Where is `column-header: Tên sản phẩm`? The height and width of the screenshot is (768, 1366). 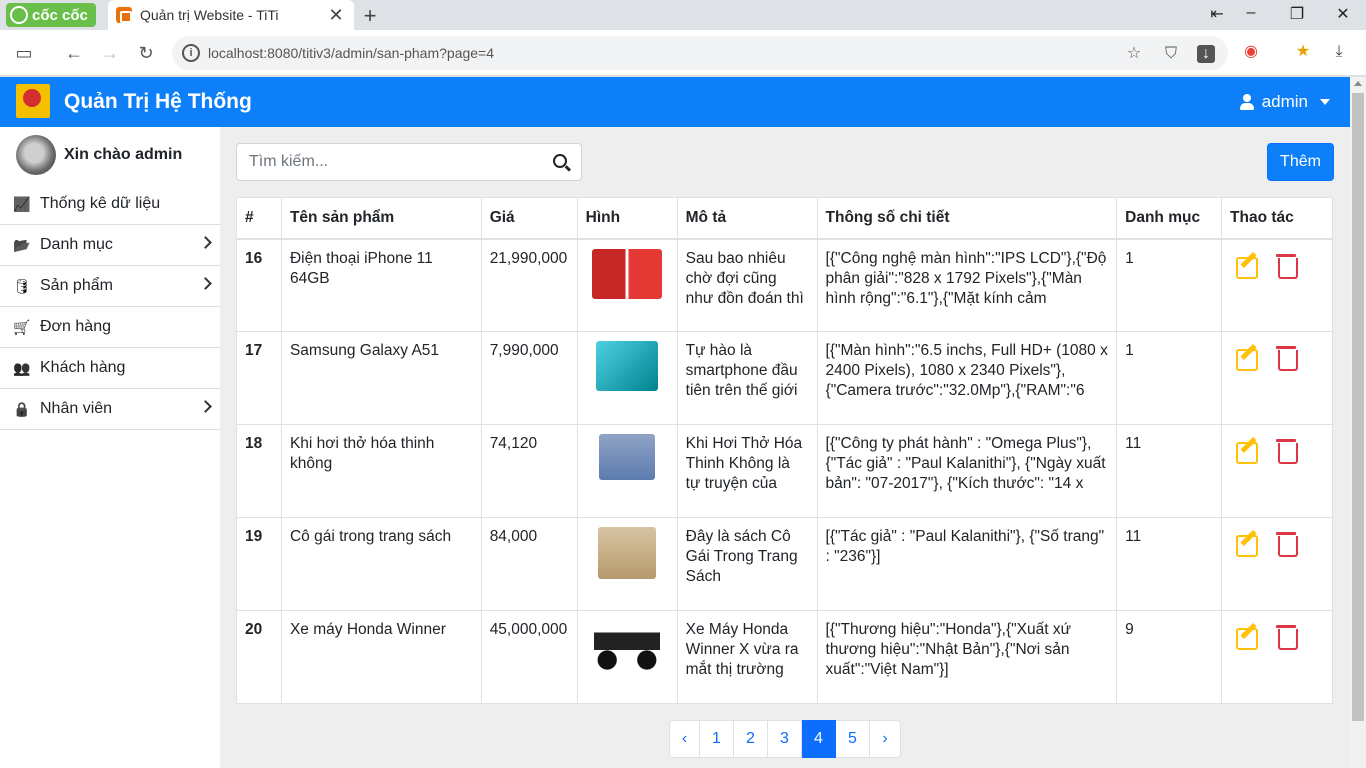
column-header: Tên sản phẩm is located at coordinates (381, 218).